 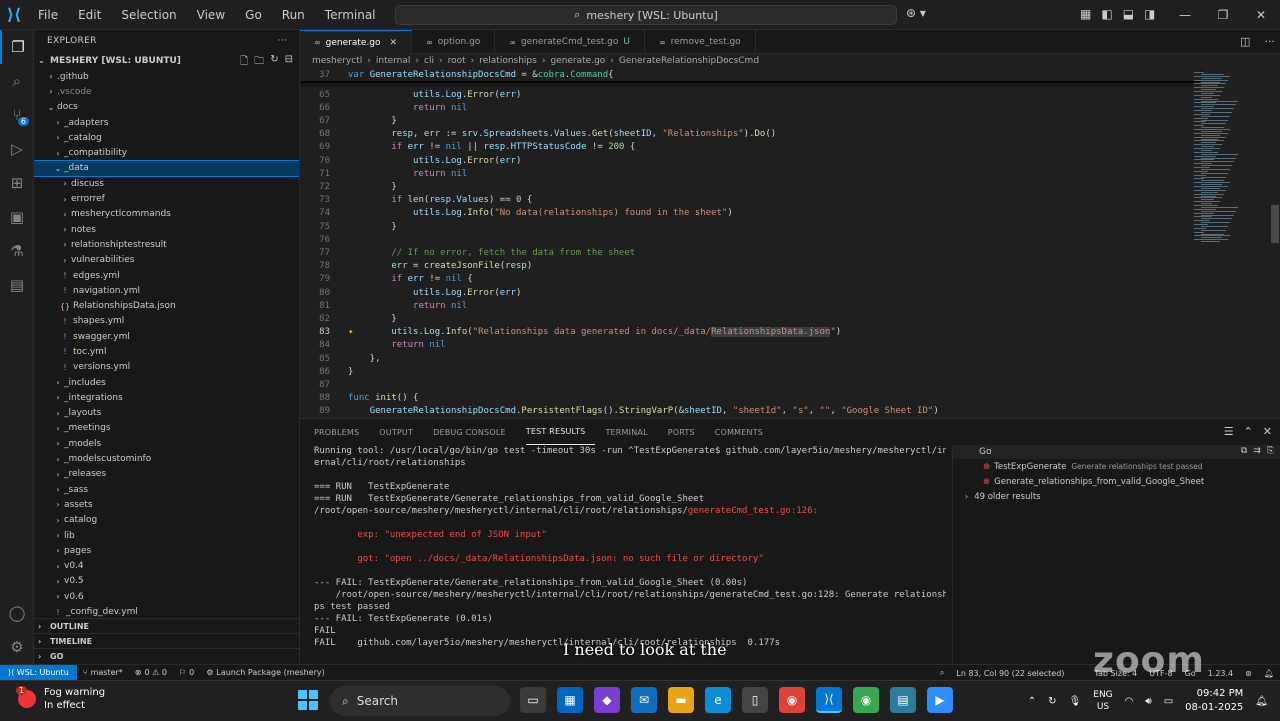 I want to click on tree-folder: › notes, so click(x=166, y=229).